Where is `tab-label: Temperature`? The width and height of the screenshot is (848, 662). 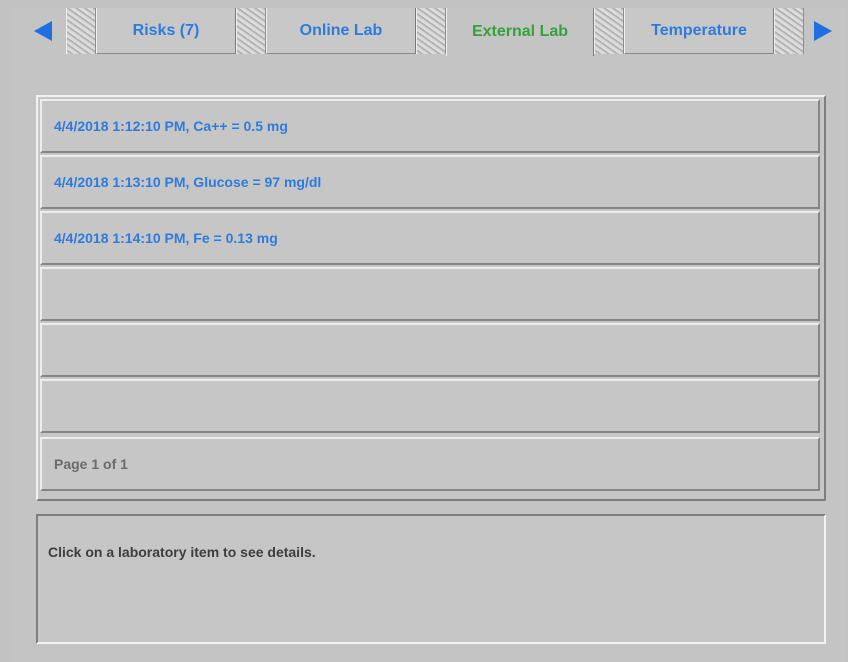
tab-label: Temperature is located at coordinates (699, 30).